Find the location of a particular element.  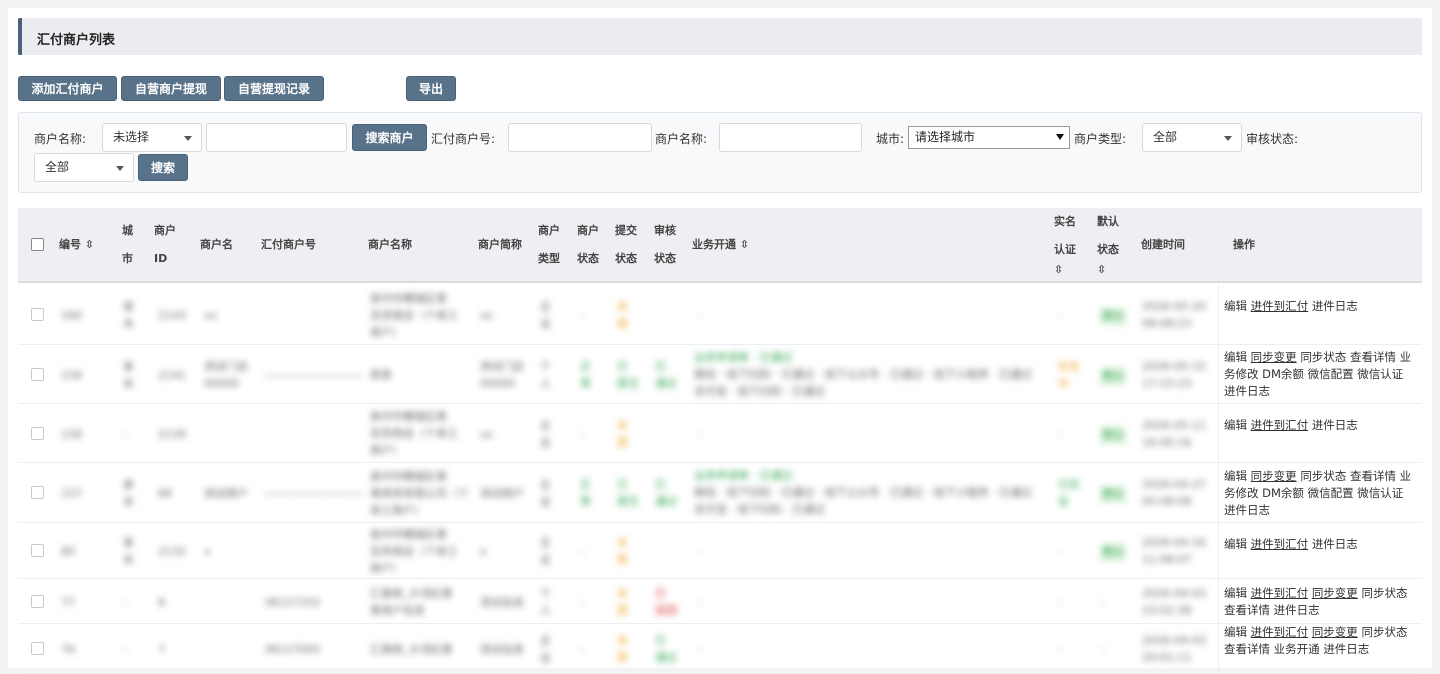

audit-select: 全部 is located at coordinates (84, 167).